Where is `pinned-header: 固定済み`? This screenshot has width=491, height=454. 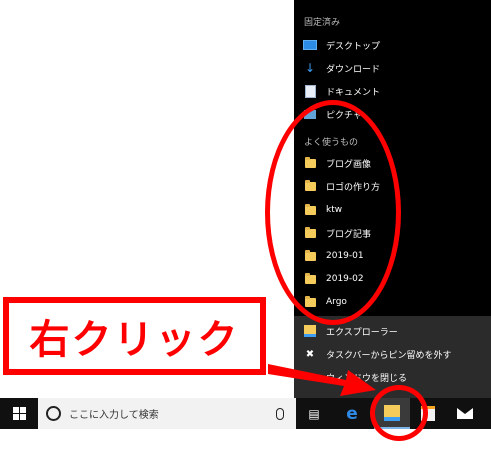
pinned-header: 固定済み is located at coordinates (322, 23).